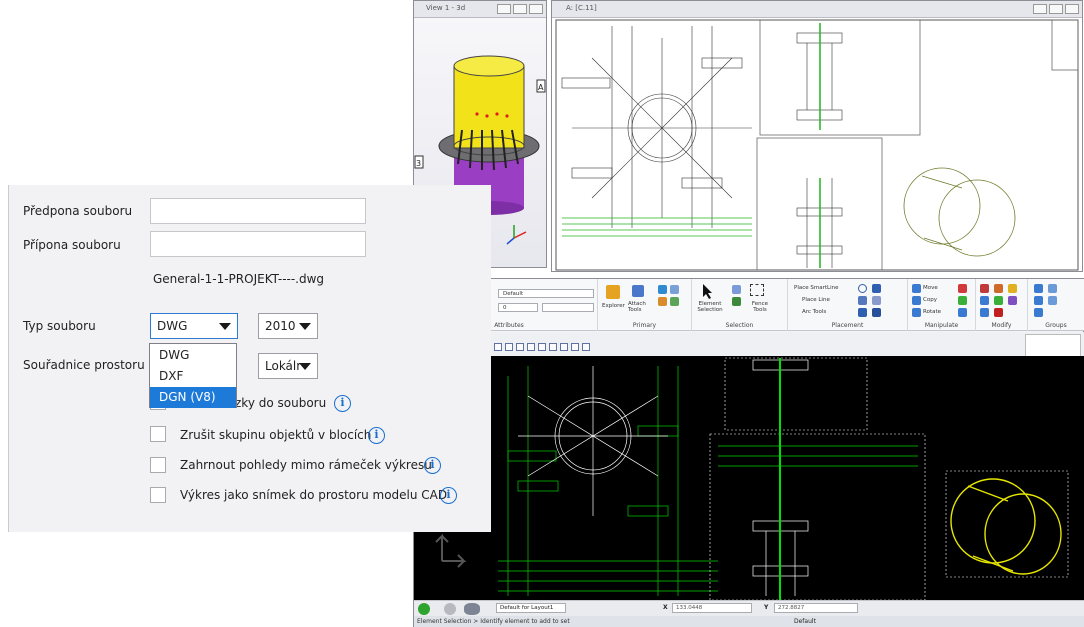 This screenshot has height=627, width=1084. Describe the element at coordinates (613, 292) in the screenshot. I see `explorer-icon` at that location.